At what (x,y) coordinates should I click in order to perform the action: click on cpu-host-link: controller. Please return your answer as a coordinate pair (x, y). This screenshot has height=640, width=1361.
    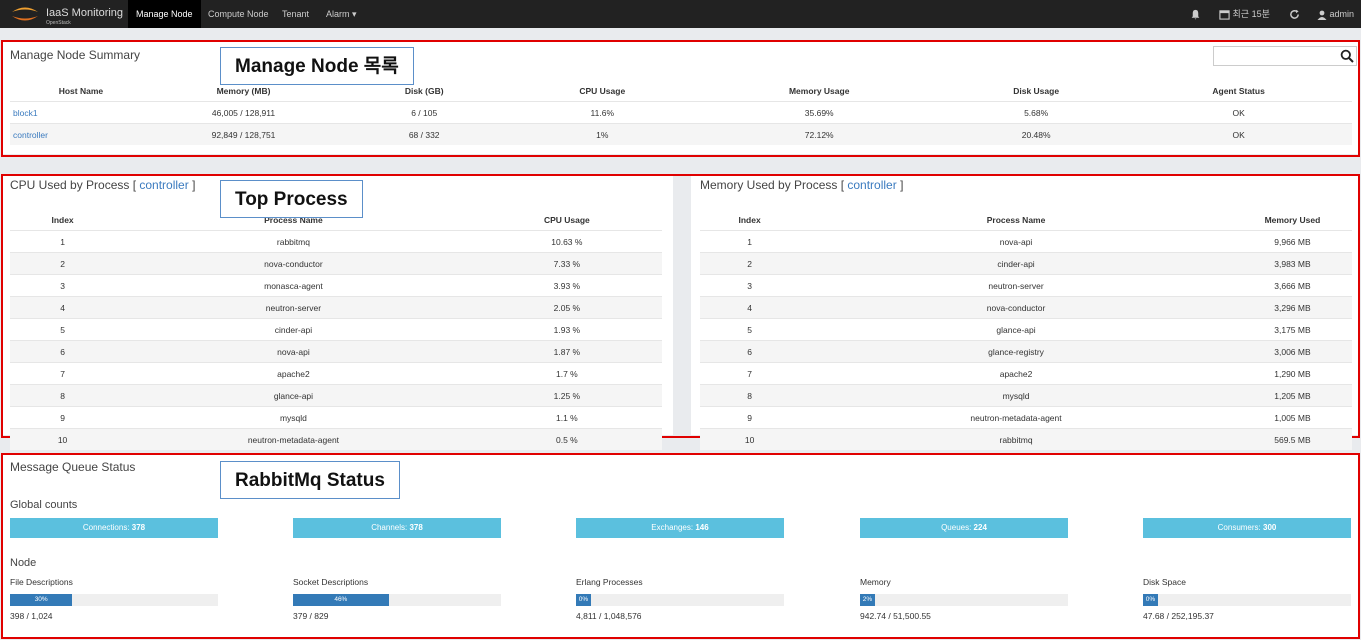
    Looking at the image, I should click on (163, 185).